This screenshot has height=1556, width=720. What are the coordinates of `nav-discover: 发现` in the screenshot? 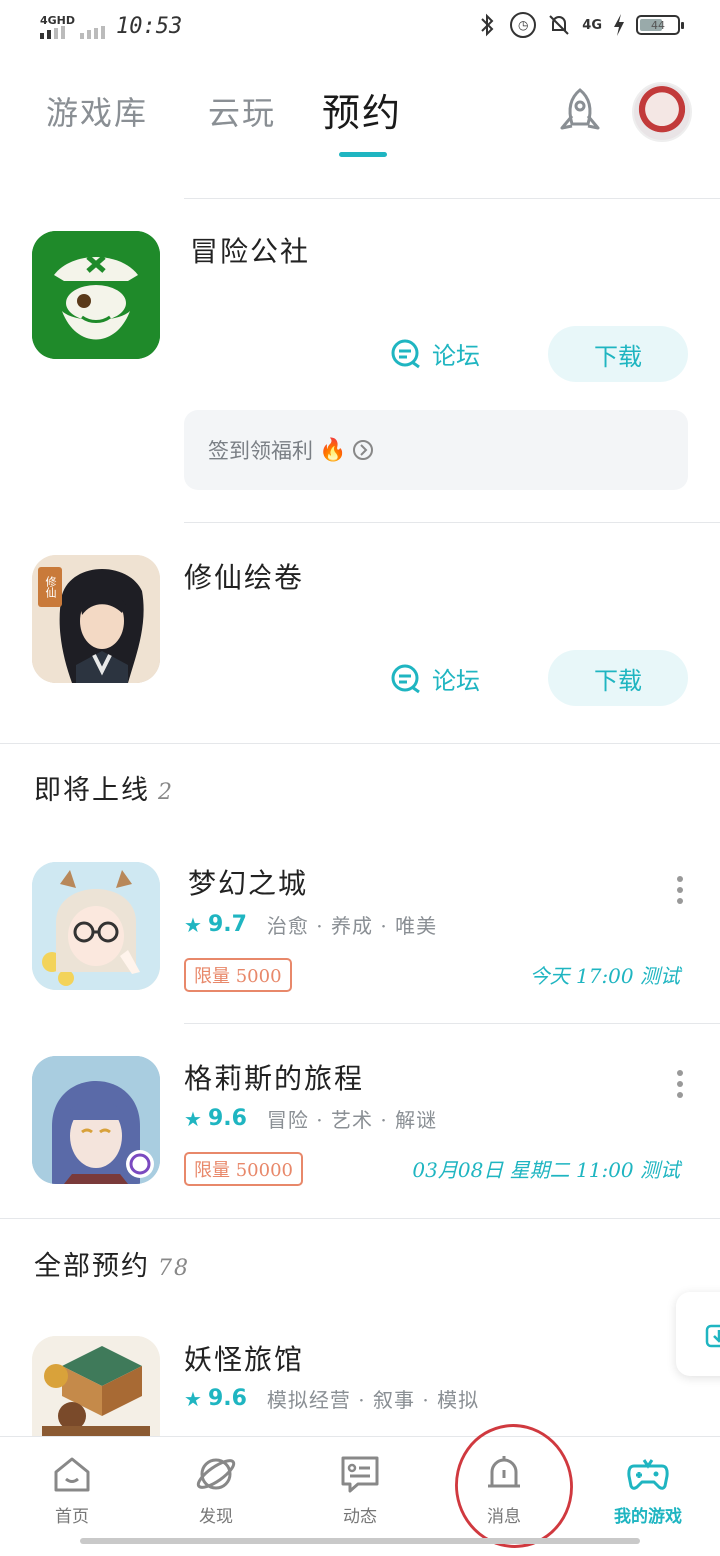 It's located at (216, 1489).